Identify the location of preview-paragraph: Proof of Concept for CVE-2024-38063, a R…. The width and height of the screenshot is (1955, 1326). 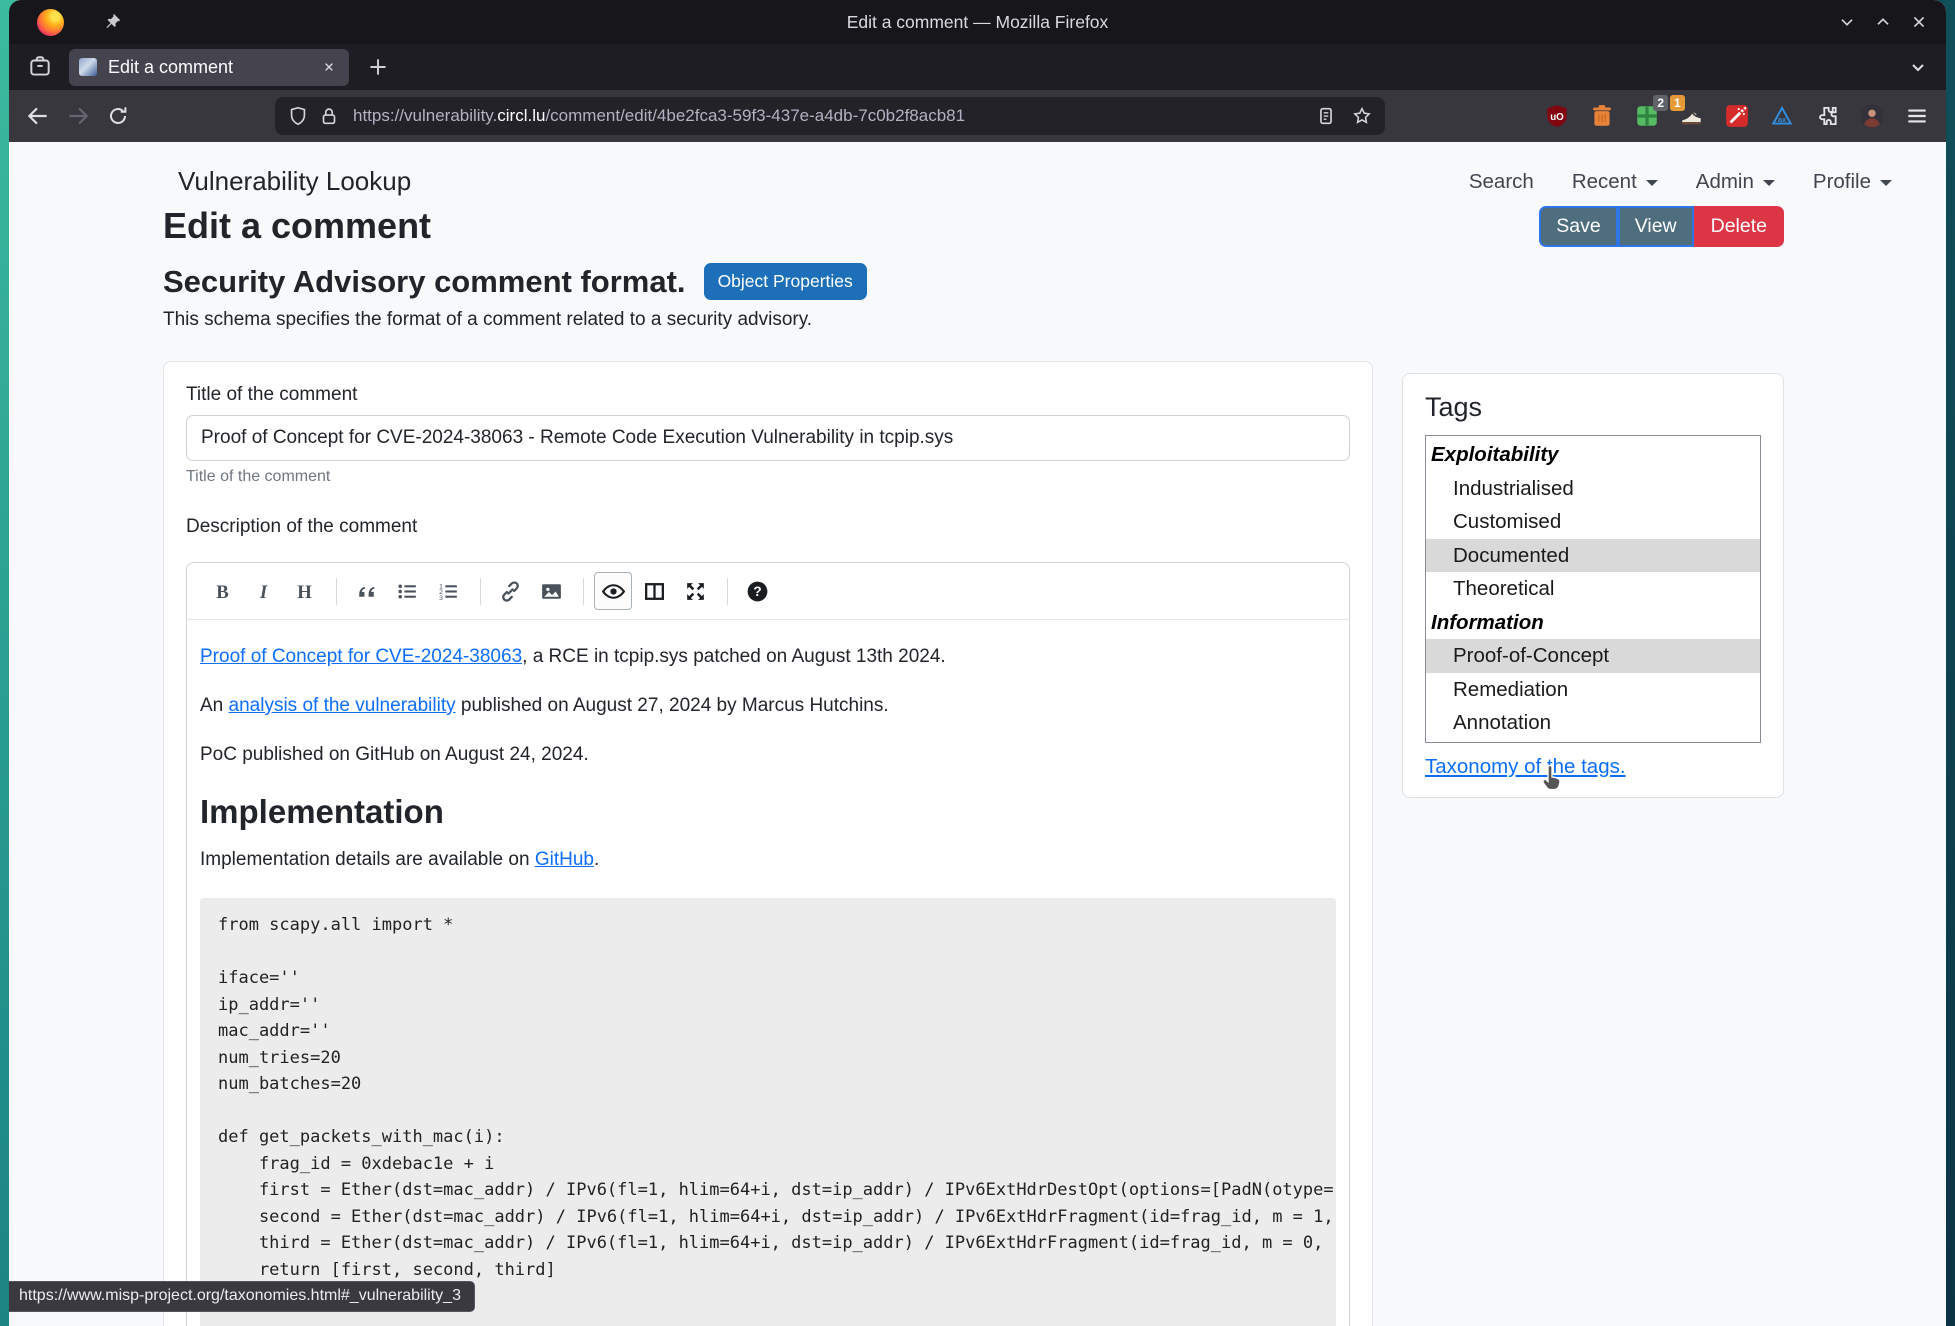
(573, 656).